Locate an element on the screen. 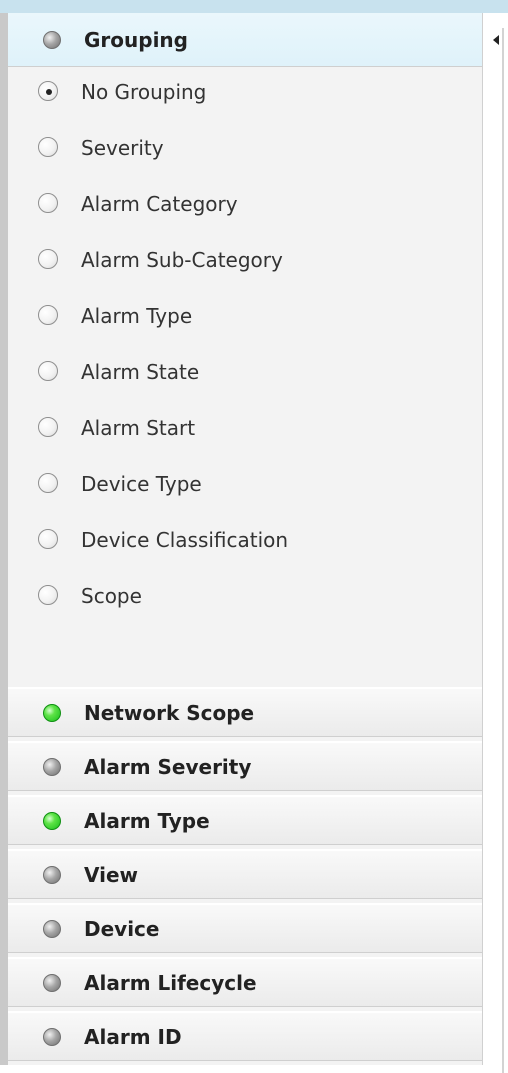 The height and width of the screenshot is (1073, 508). section-title: Device is located at coordinates (122, 928).